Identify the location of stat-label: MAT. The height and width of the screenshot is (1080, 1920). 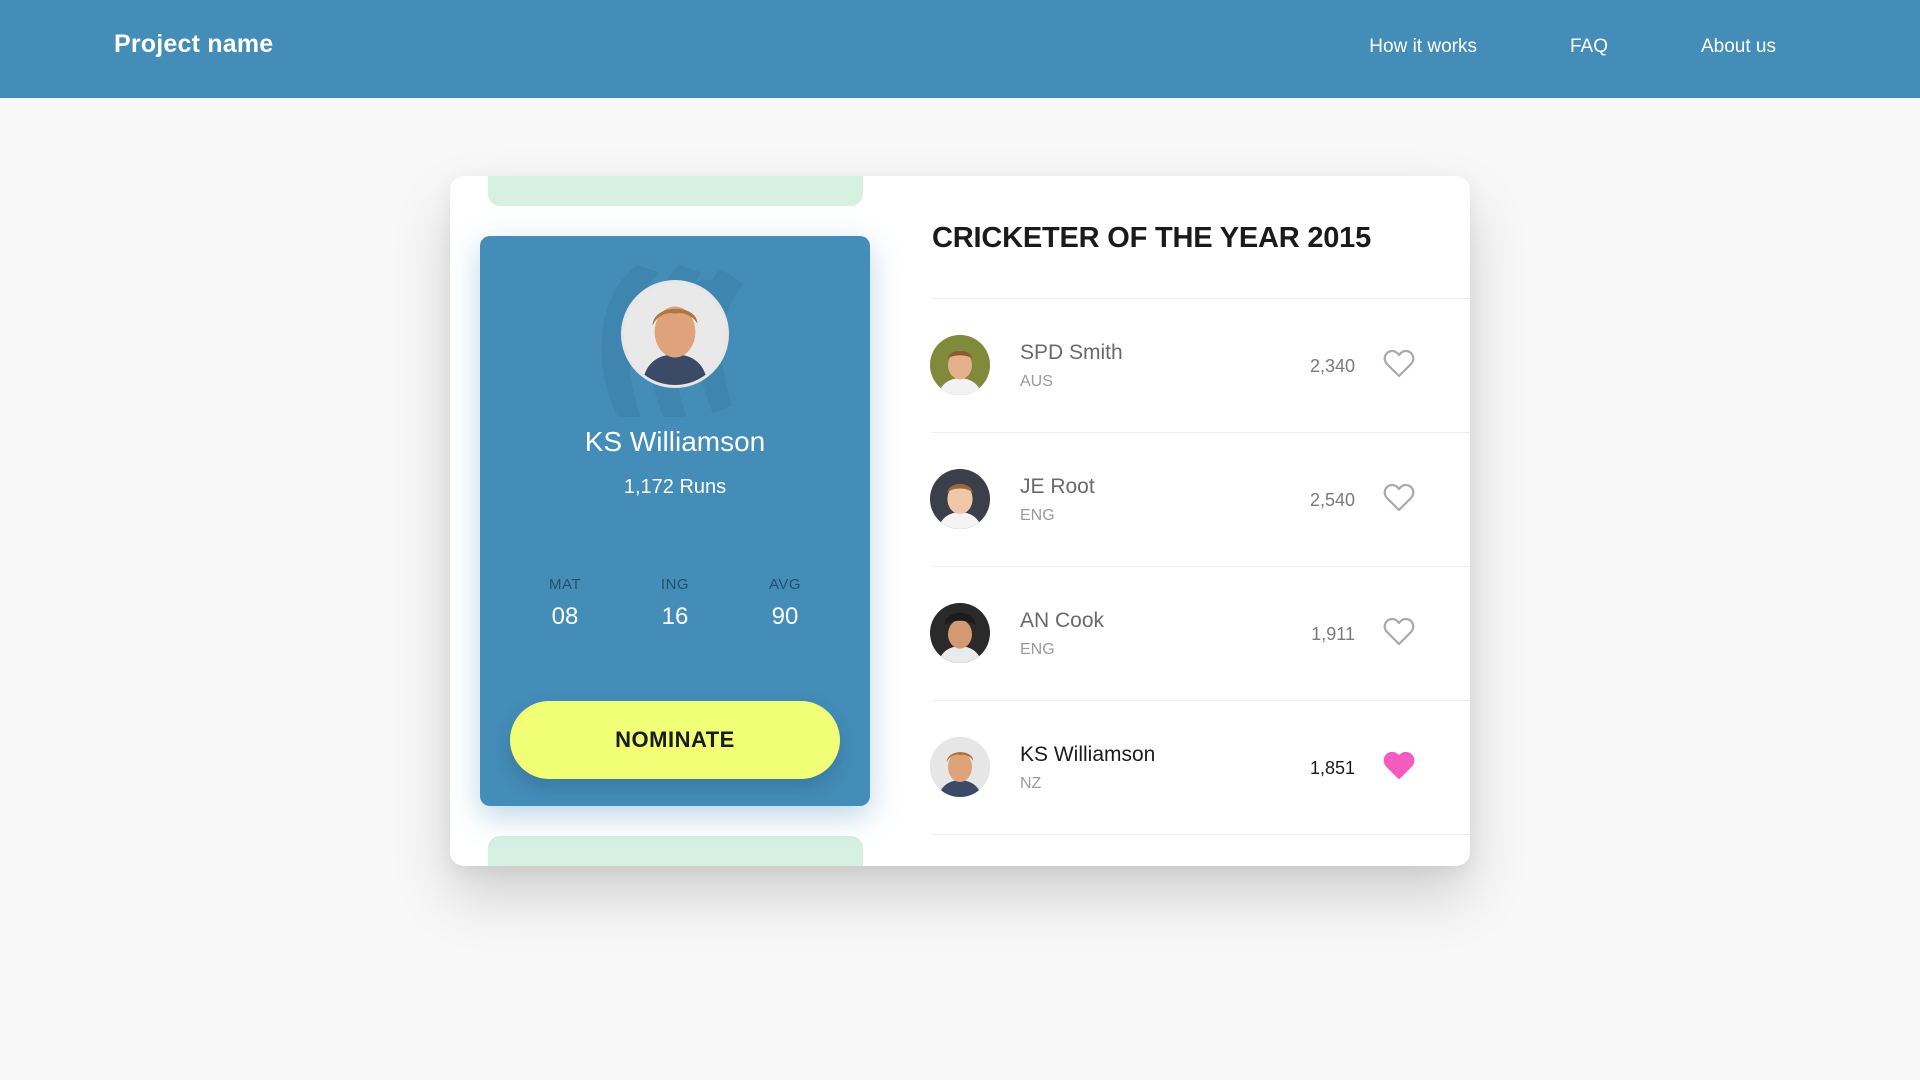
(565, 584).